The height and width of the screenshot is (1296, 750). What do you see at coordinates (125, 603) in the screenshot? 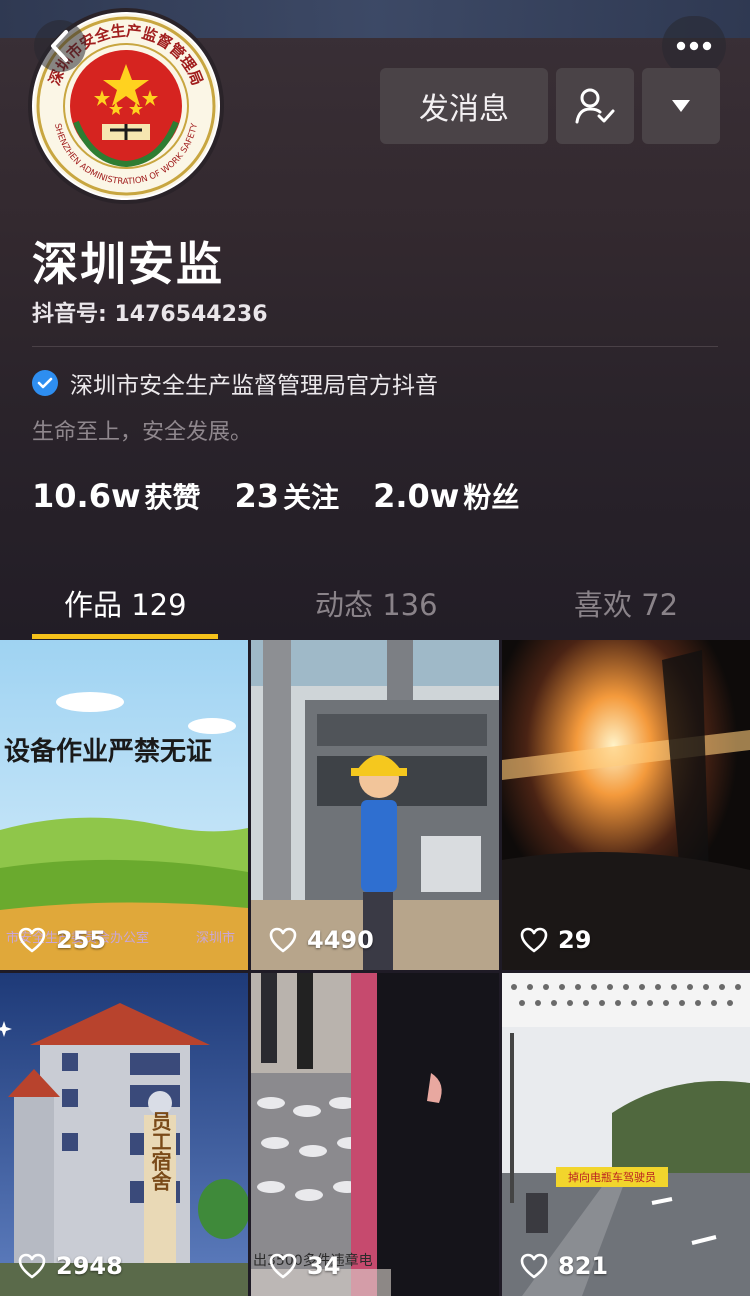
I see `tab-works: 作品 129` at bounding box center [125, 603].